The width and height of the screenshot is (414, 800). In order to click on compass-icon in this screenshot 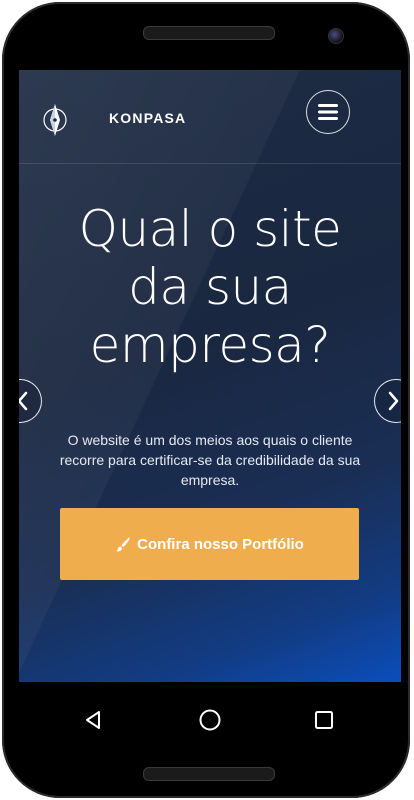, I will do `click(55, 120)`.